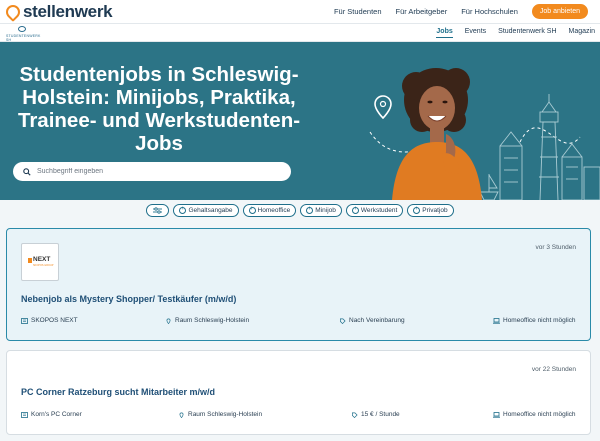  Describe the element at coordinates (54, 320) in the screenshot. I see `company-name: SKOPOS NEXT` at that location.